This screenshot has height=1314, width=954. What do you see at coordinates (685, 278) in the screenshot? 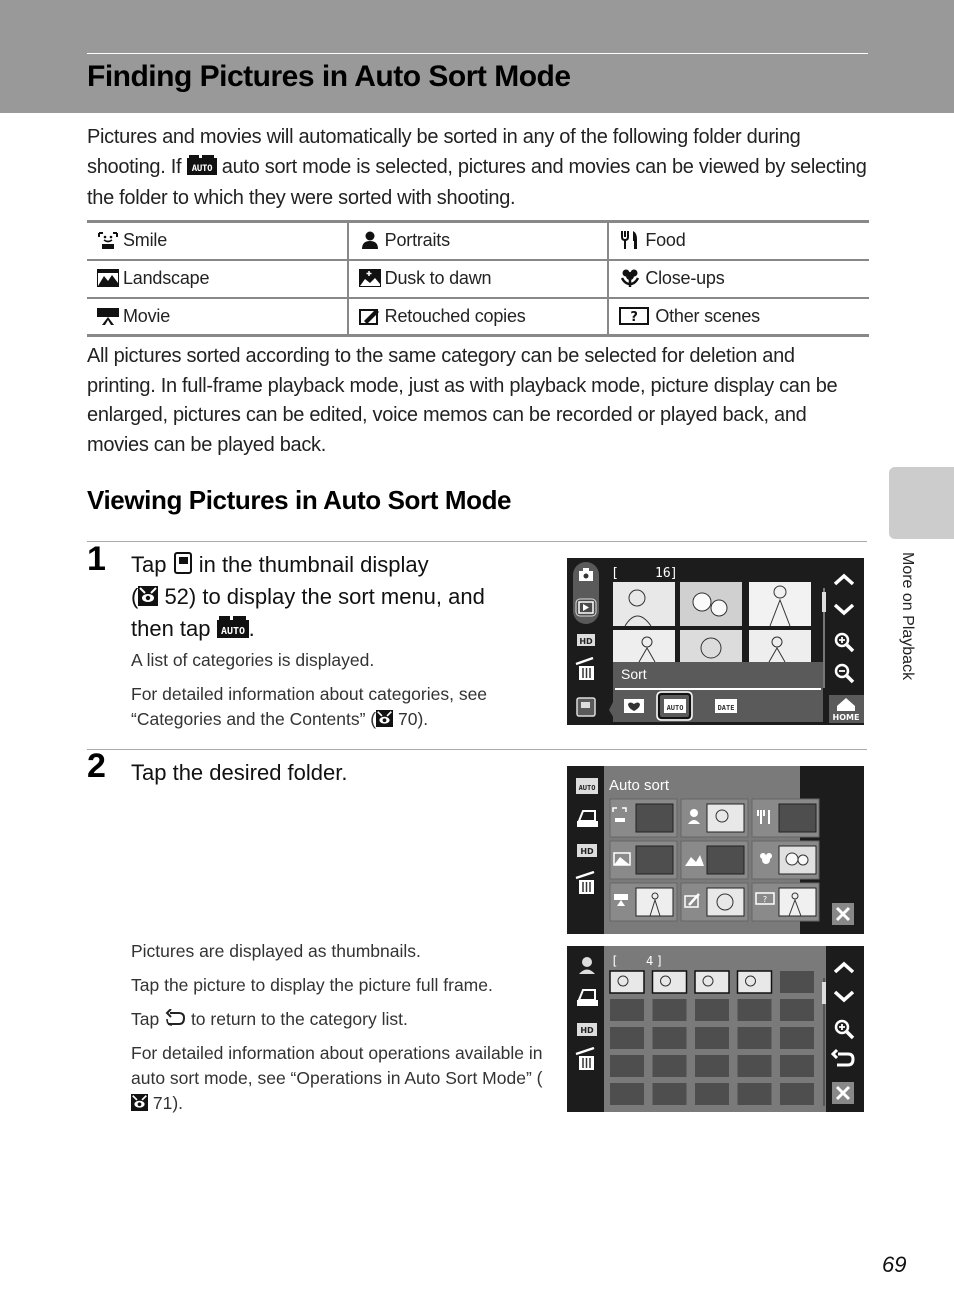
I see `category-label: Close-ups` at bounding box center [685, 278].